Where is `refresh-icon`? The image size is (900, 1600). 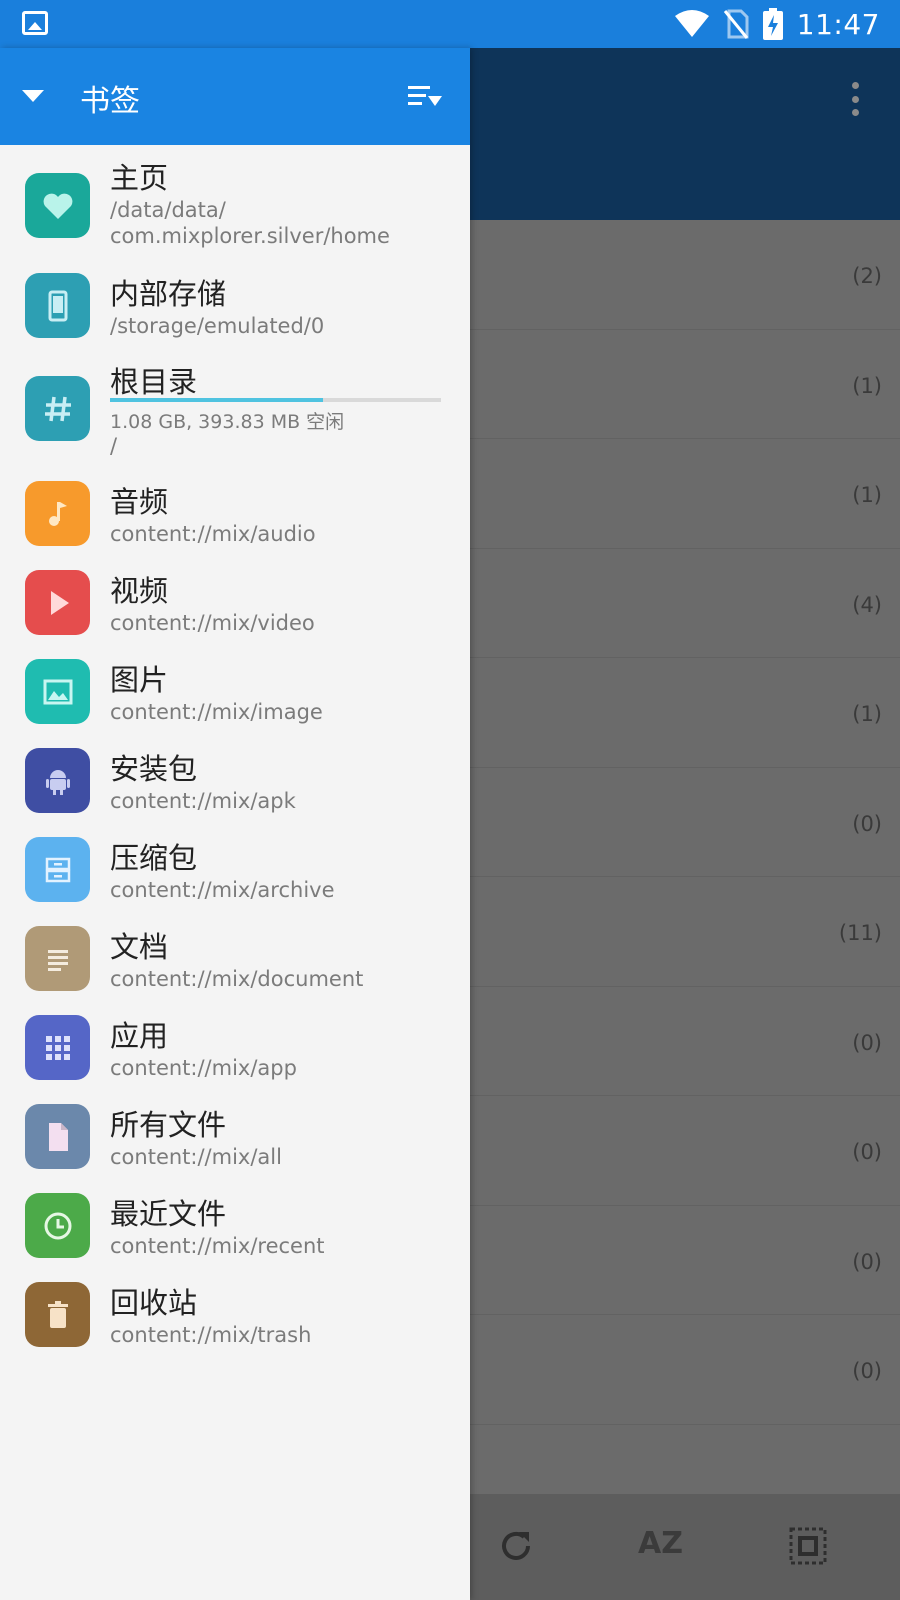
refresh-icon is located at coordinates (516, 1546).